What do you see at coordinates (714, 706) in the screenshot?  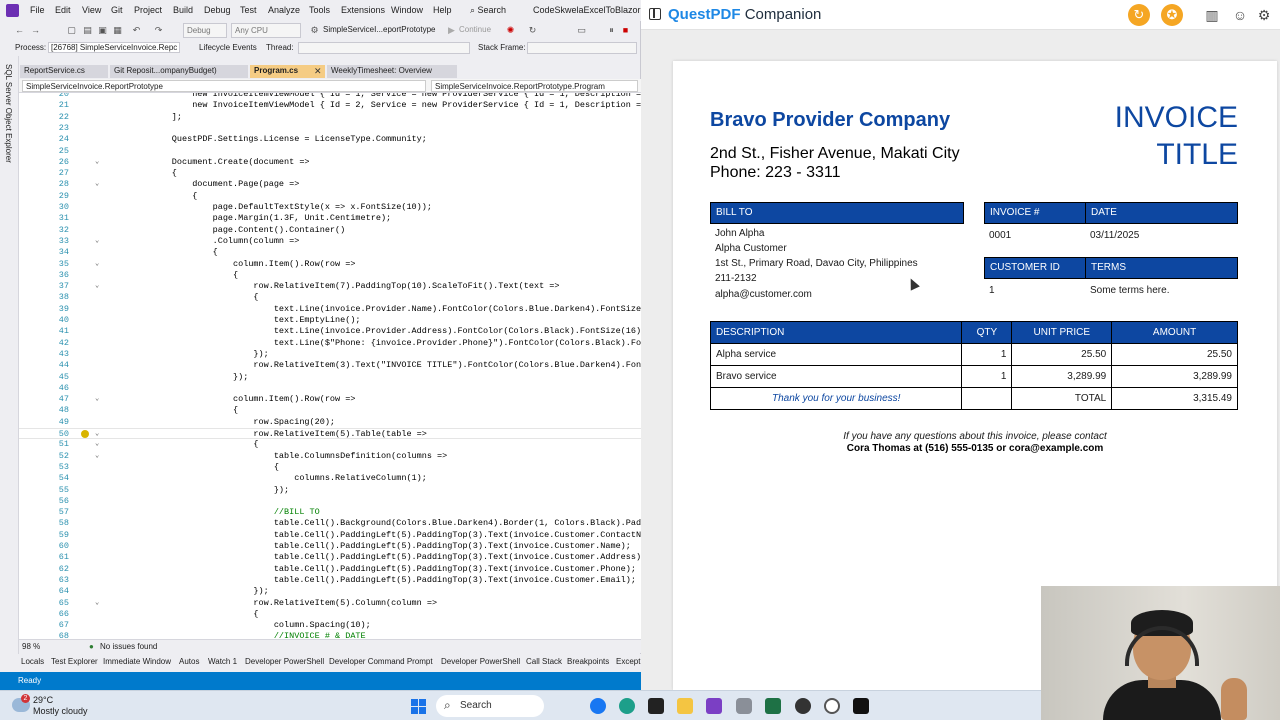 I see `visual-studio-icon` at bounding box center [714, 706].